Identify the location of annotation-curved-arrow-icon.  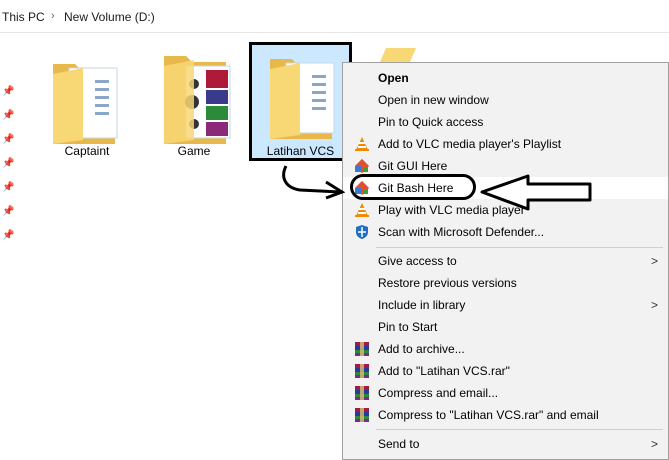
(314, 182).